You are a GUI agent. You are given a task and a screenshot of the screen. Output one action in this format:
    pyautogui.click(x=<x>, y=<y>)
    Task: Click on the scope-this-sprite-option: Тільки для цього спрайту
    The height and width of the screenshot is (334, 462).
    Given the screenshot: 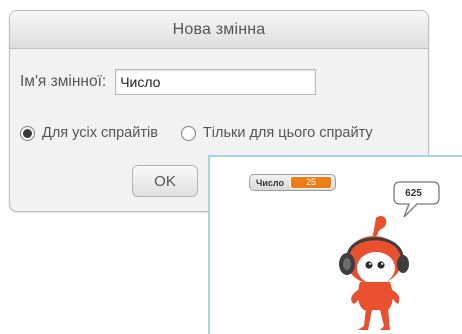 What is the action you would take?
    pyautogui.click(x=276, y=133)
    